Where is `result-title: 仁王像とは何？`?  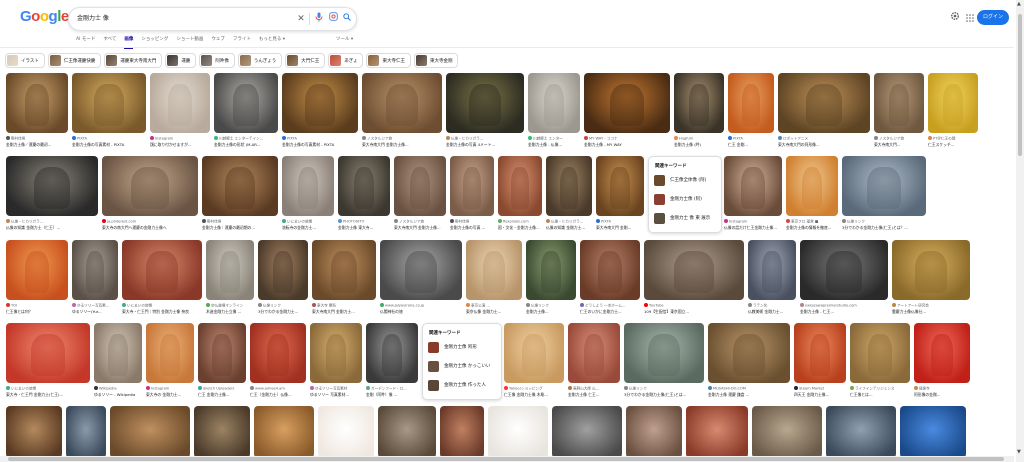 result-title: 仁王像とは何？ is located at coordinates (37, 312).